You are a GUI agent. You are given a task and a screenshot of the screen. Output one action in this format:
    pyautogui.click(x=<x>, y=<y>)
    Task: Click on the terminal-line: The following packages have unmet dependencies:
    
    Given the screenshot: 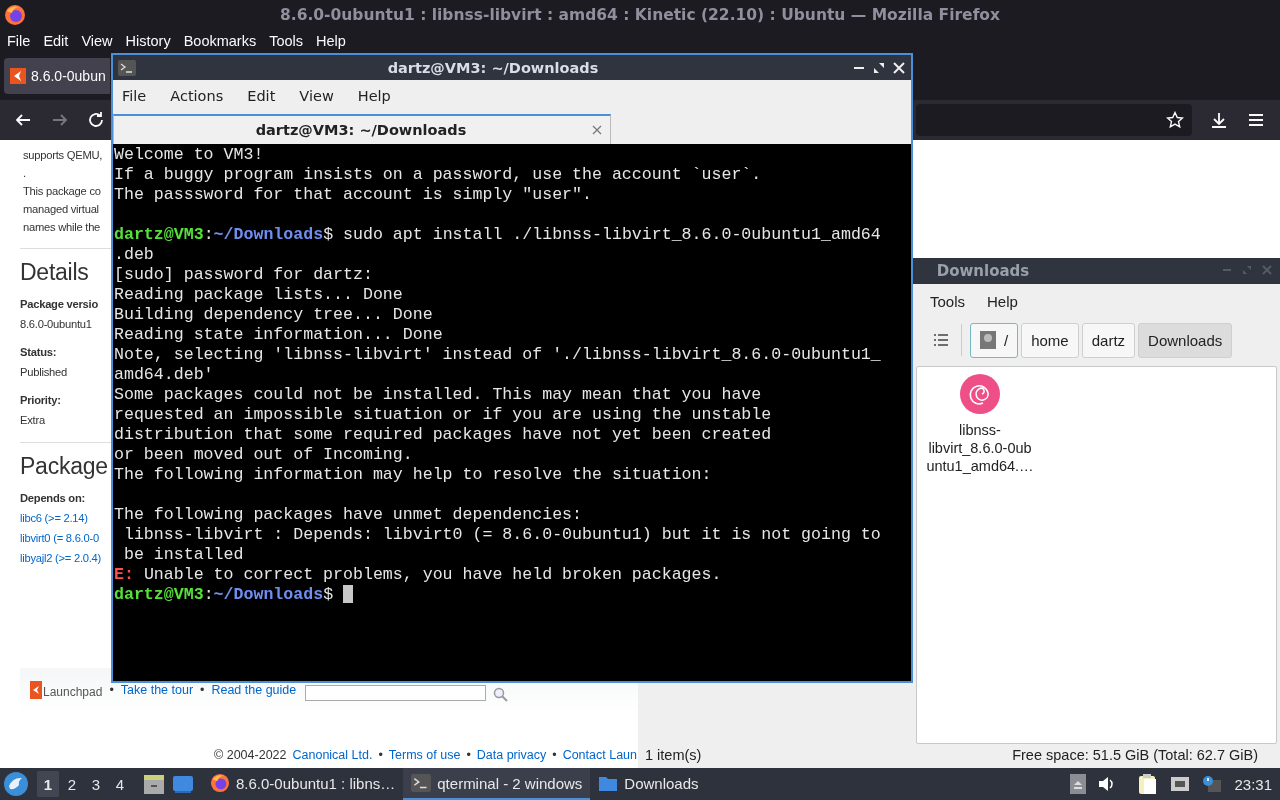 What is the action you would take?
    pyautogui.click(x=348, y=514)
    